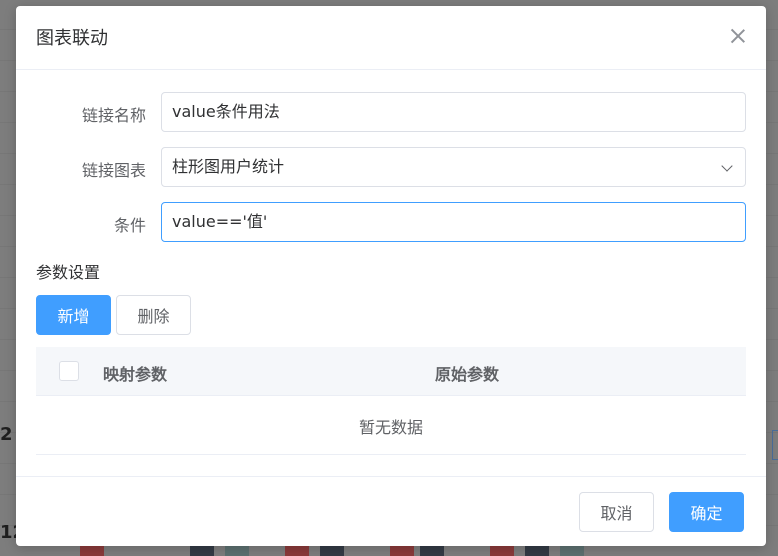 This screenshot has height=556, width=778. I want to click on params-table-header: 映射参数 原始参数, so click(391, 371).